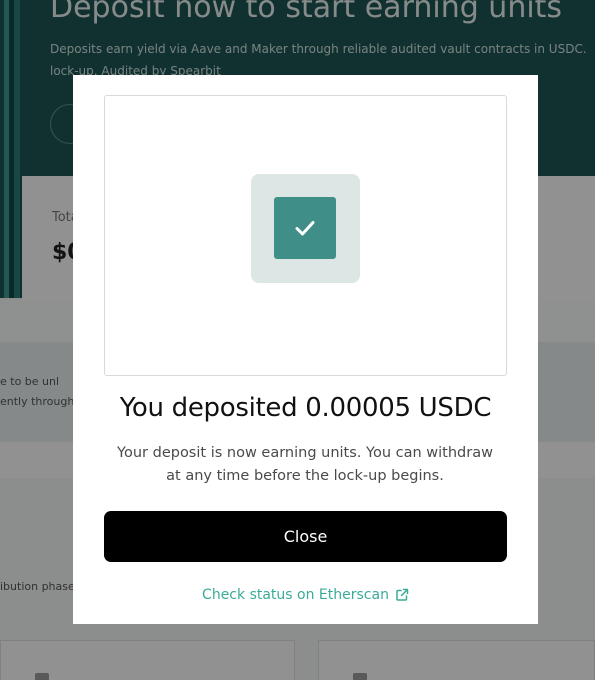  I want to click on close-button: Close, so click(305, 536).